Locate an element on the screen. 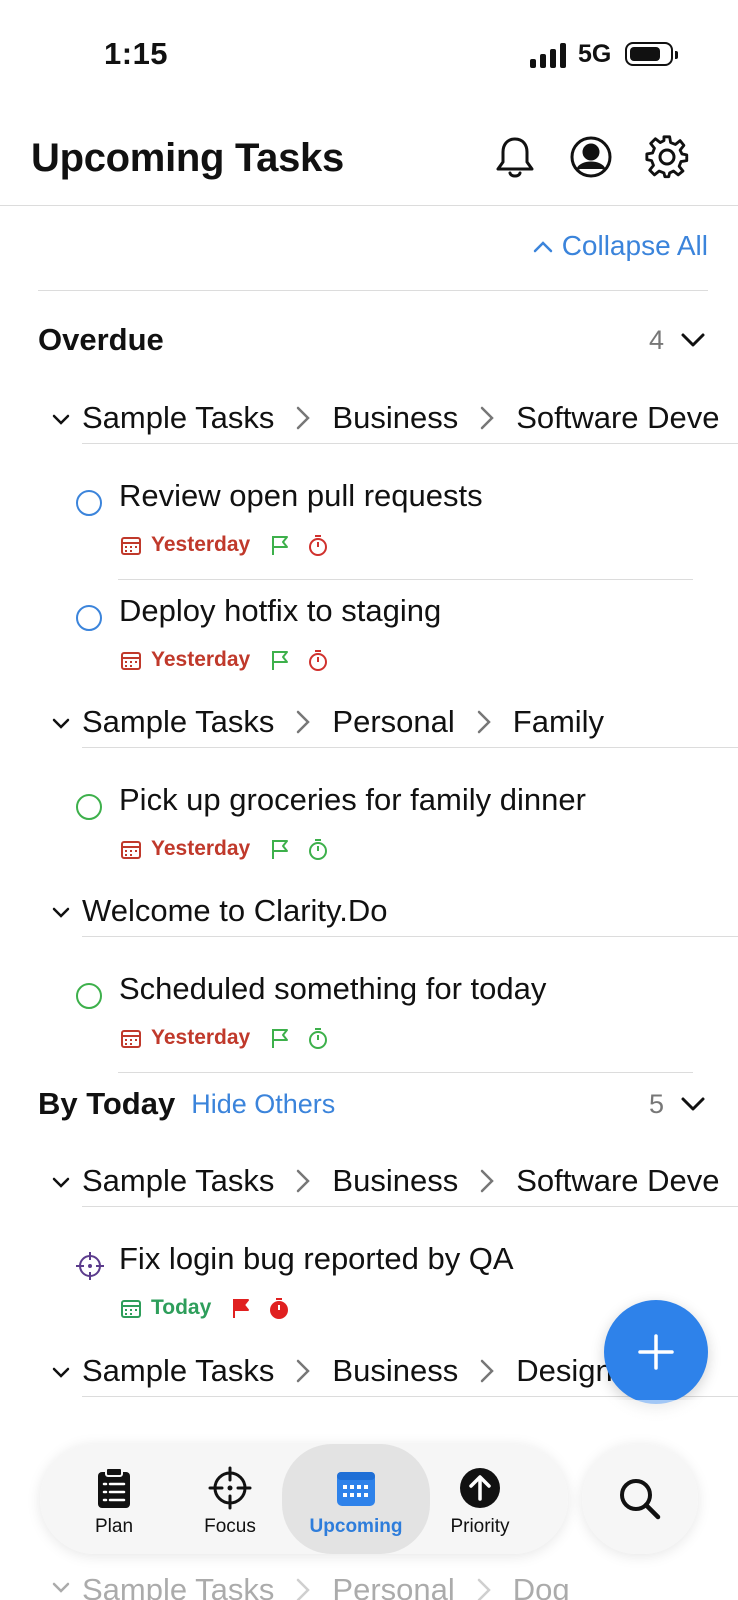  section-count: 5 is located at coordinates (656, 1103).